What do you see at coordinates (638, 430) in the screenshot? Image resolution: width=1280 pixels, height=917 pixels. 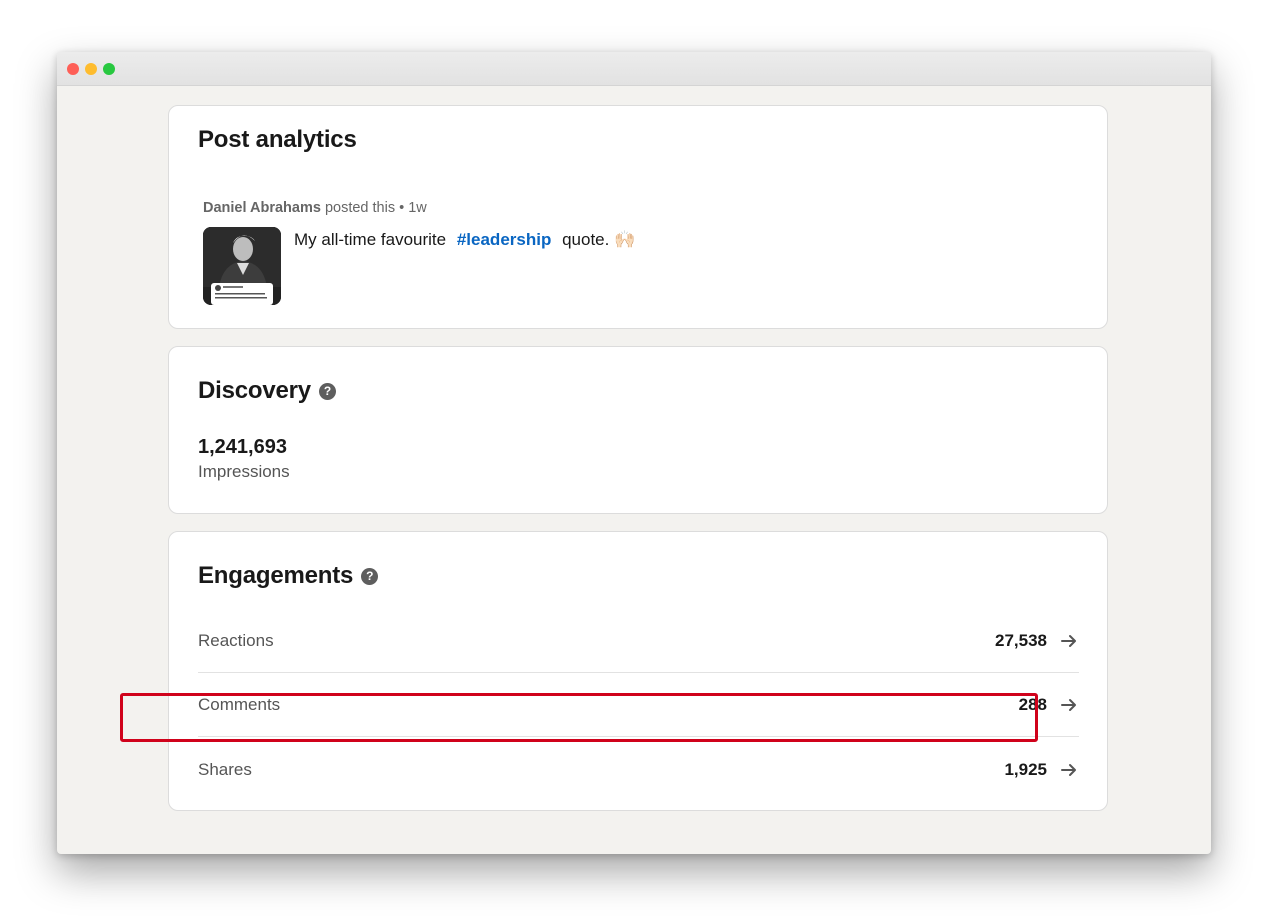 I see `discovery-card: Discovery ? 1,241,693 Impressions` at bounding box center [638, 430].